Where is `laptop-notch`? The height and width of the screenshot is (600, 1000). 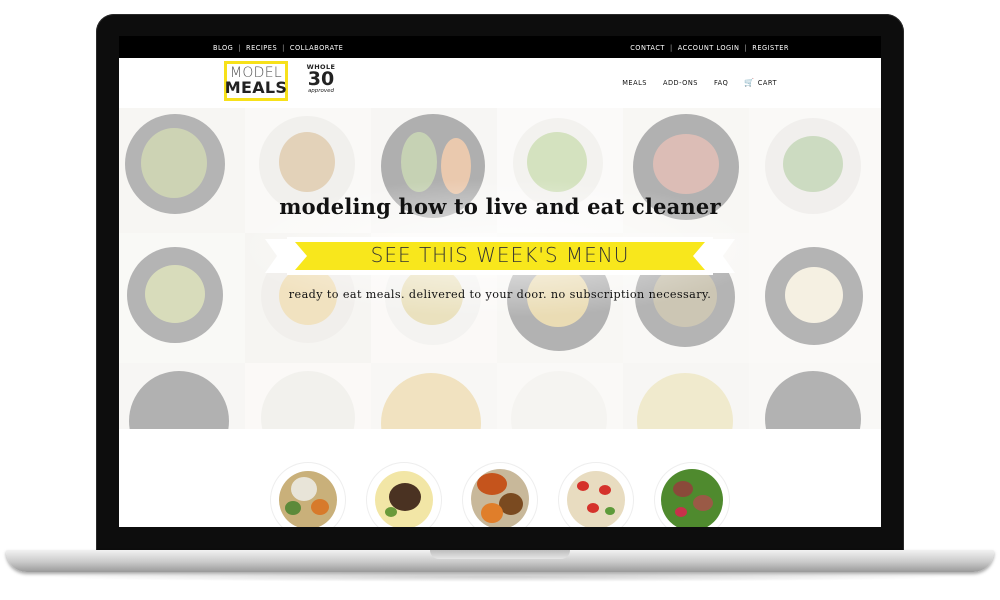 laptop-notch is located at coordinates (500, 554).